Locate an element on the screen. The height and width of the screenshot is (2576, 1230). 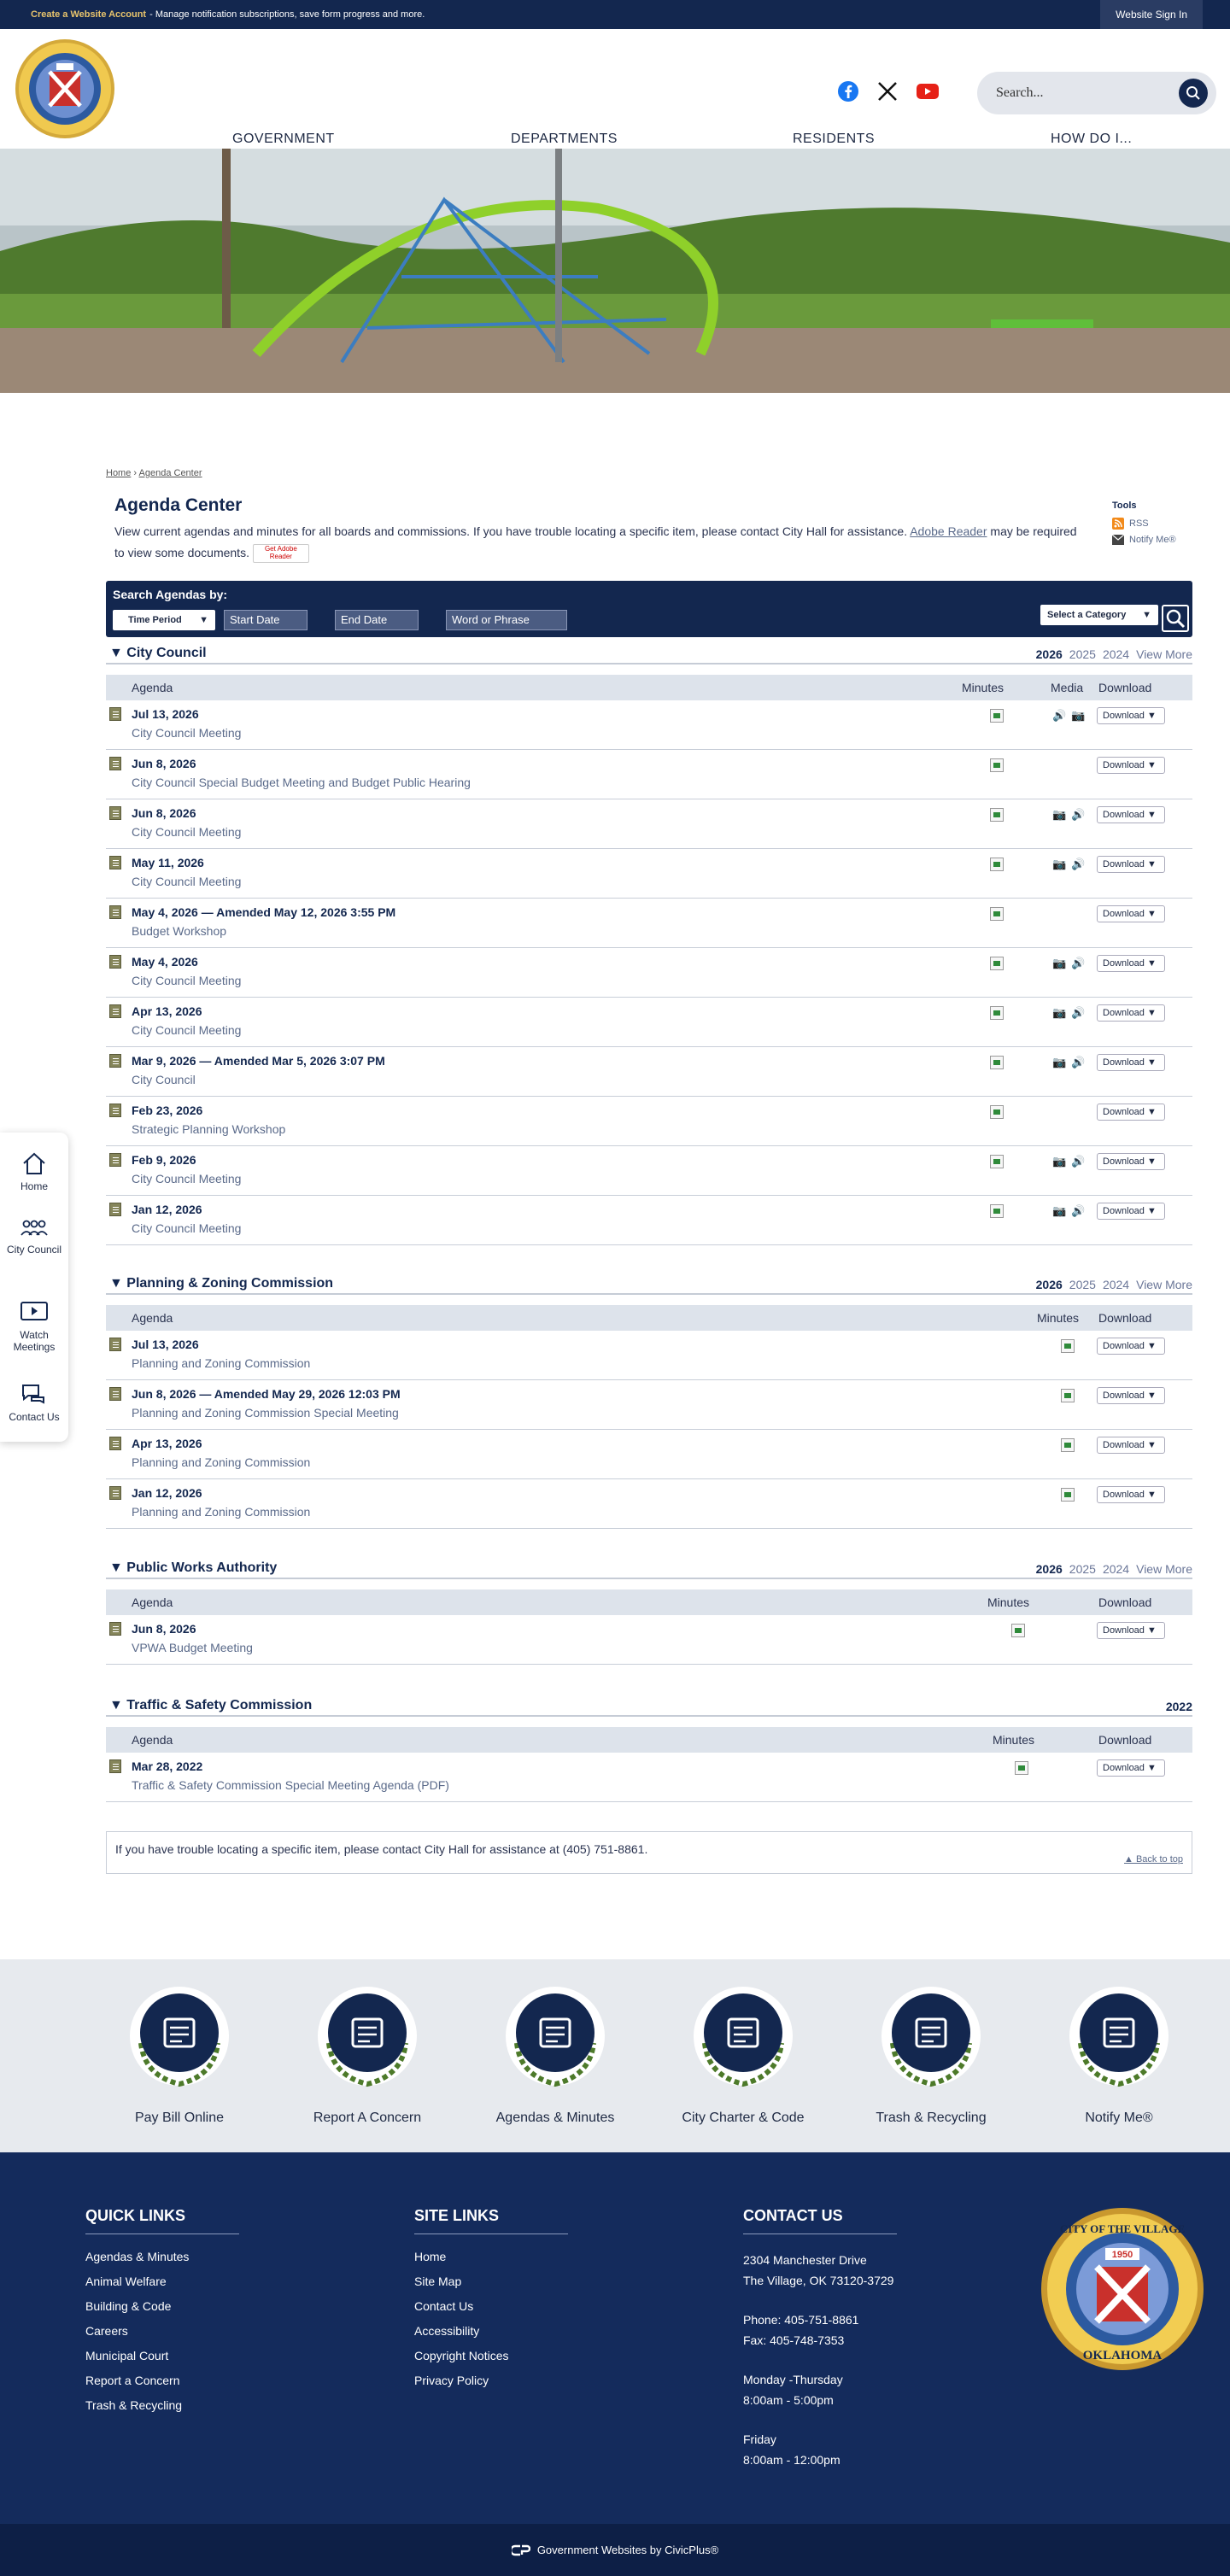
footer-site-link: Contact Us is located at coordinates (491, 2306).